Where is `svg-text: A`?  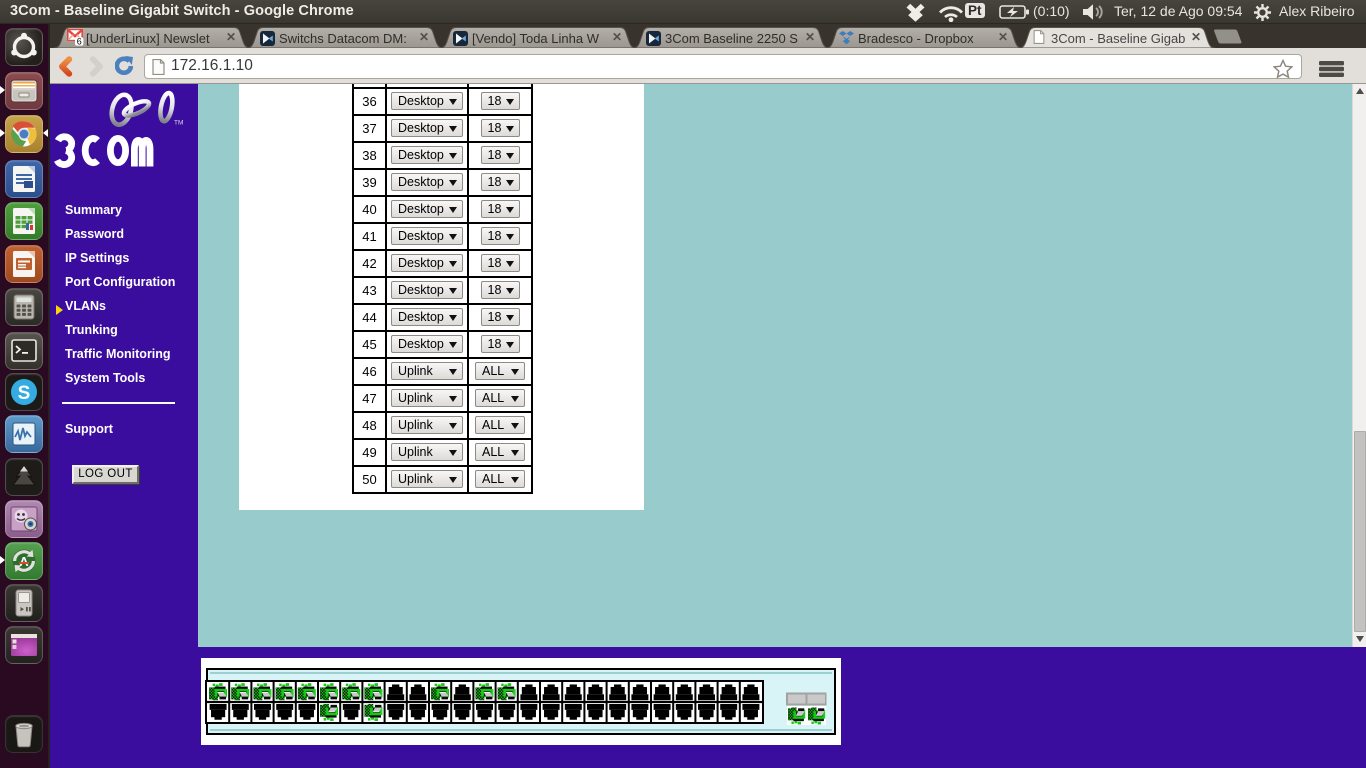
svg-text: A is located at coordinates (24, 561).